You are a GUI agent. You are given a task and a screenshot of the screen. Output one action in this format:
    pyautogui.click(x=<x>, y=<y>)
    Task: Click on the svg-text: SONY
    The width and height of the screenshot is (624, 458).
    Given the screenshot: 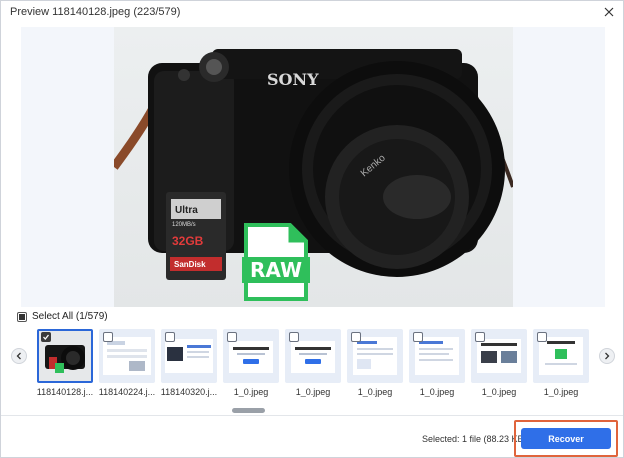 What is the action you would take?
    pyautogui.click(x=293, y=79)
    